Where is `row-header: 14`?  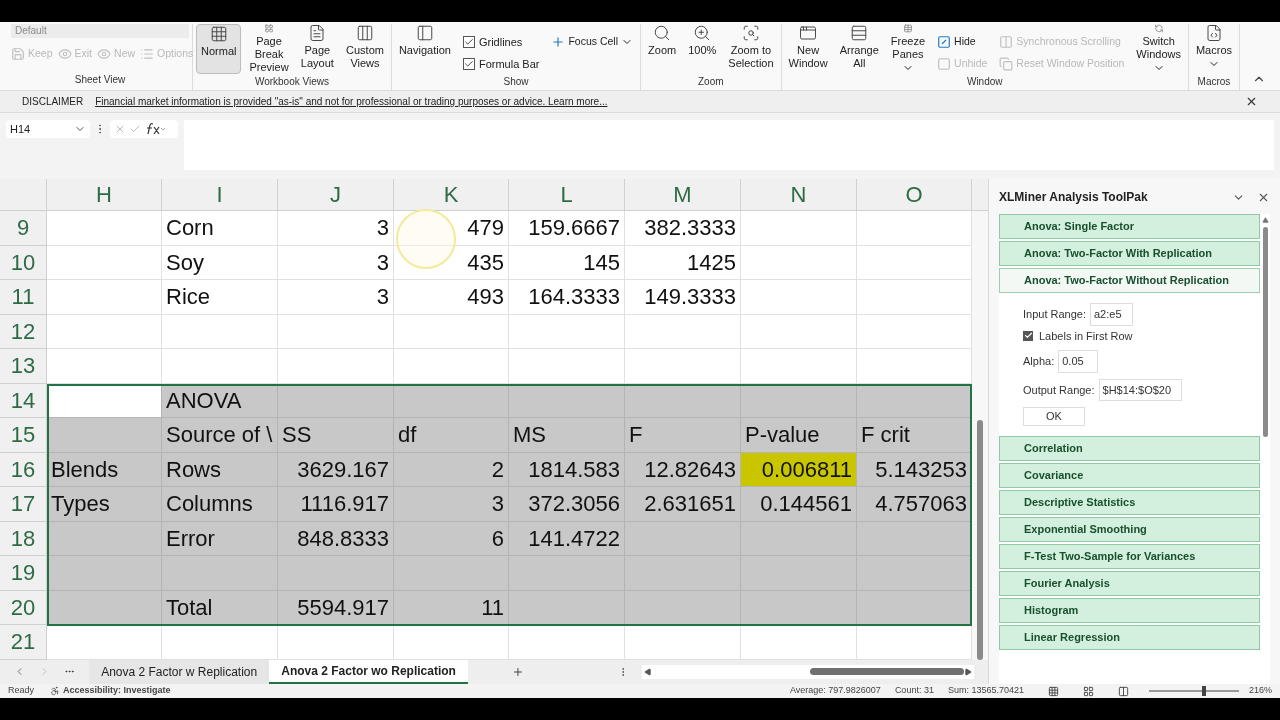
row-header: 14 is located at coordinates (23, 400).